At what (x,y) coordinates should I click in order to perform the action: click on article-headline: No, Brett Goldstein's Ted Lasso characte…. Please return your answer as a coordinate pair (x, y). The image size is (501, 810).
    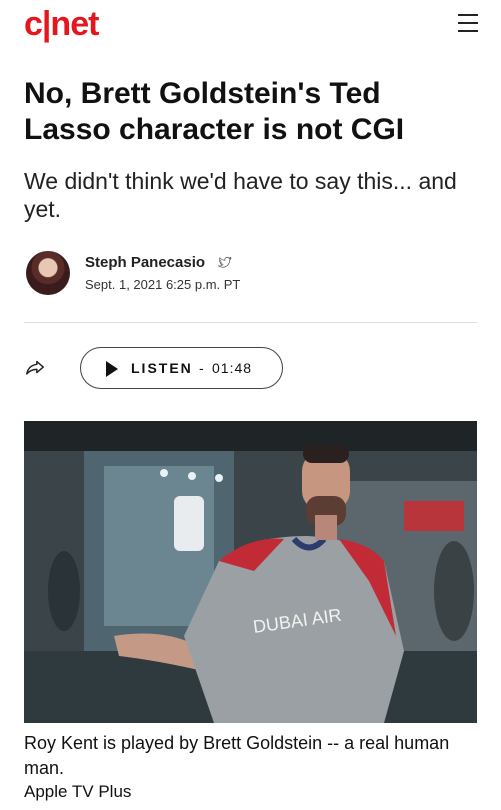
    Looking at the image, I should click on (214, 111).